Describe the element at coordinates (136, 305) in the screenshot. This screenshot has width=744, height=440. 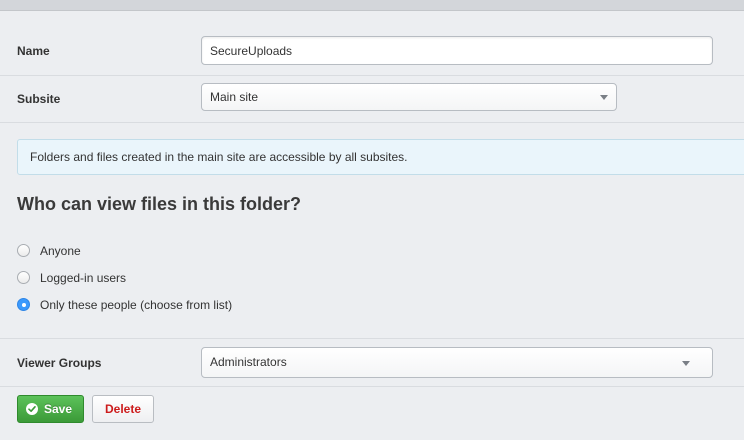
I see `radio-label: Only these people (choose from list)` at that location.